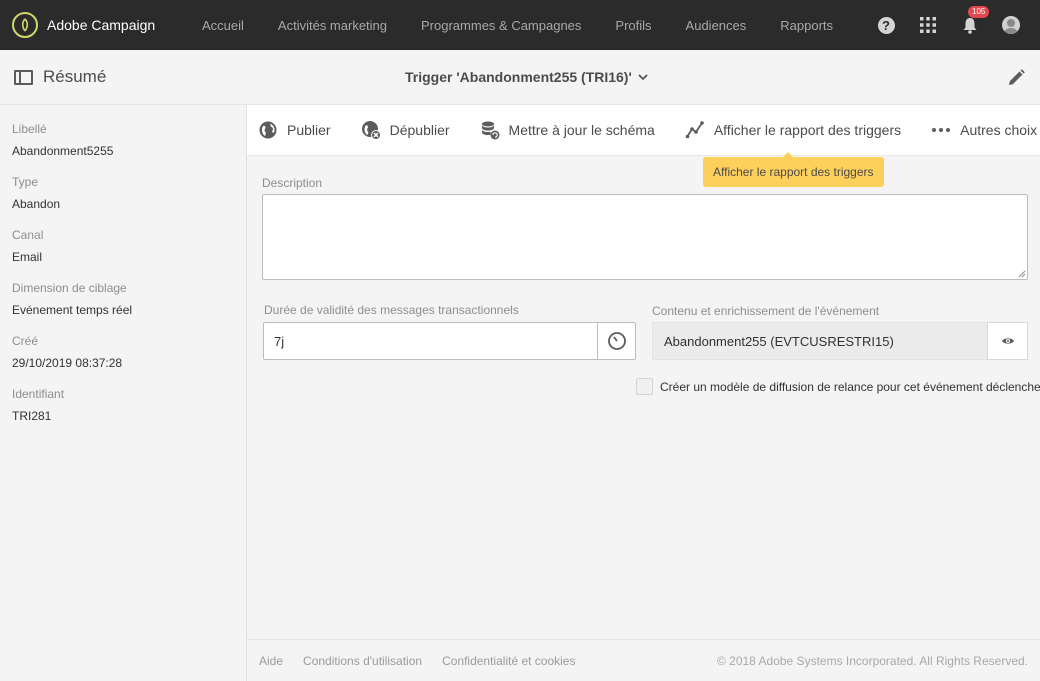 This screenshot has width=1040, height=681. What do you see at coordinates (129, 193) in the screenshot?
I see `field-type: Type Abandon` at bounding box center [129, 193].